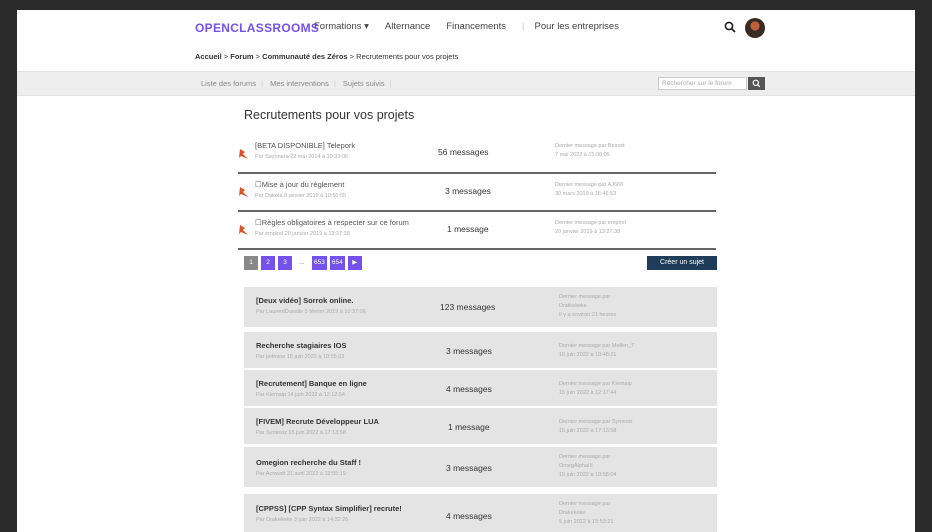  I want to click on topic-meta: Par Dakota 8 janvier 2019 à 10:50:55, so click(301, 196).